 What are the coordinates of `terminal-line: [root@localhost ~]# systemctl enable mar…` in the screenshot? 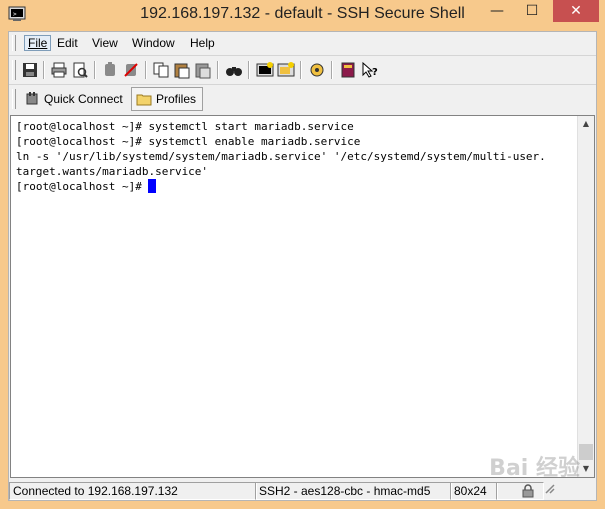 It's located at (188, 141).